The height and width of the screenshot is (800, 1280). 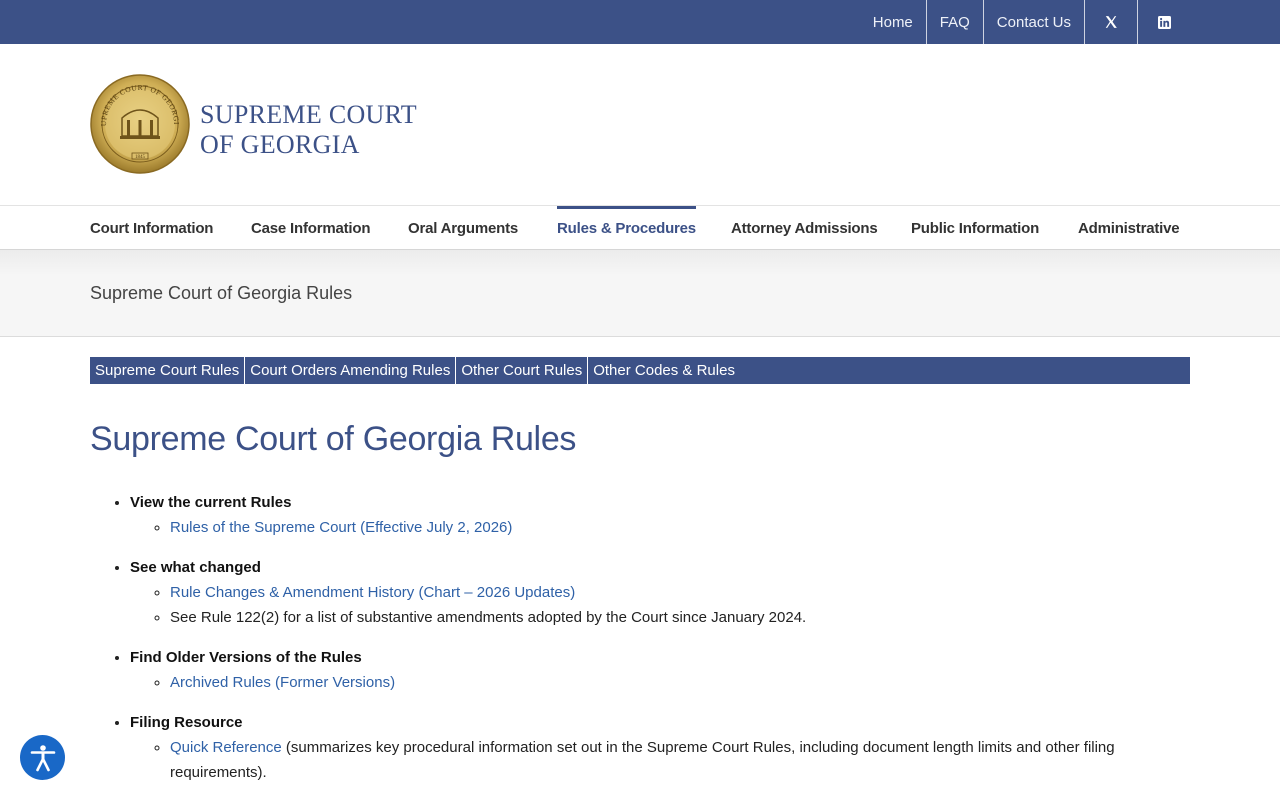 I want to click on list-item: Archived Rules (Former Versions), so click(x=680, y=682).